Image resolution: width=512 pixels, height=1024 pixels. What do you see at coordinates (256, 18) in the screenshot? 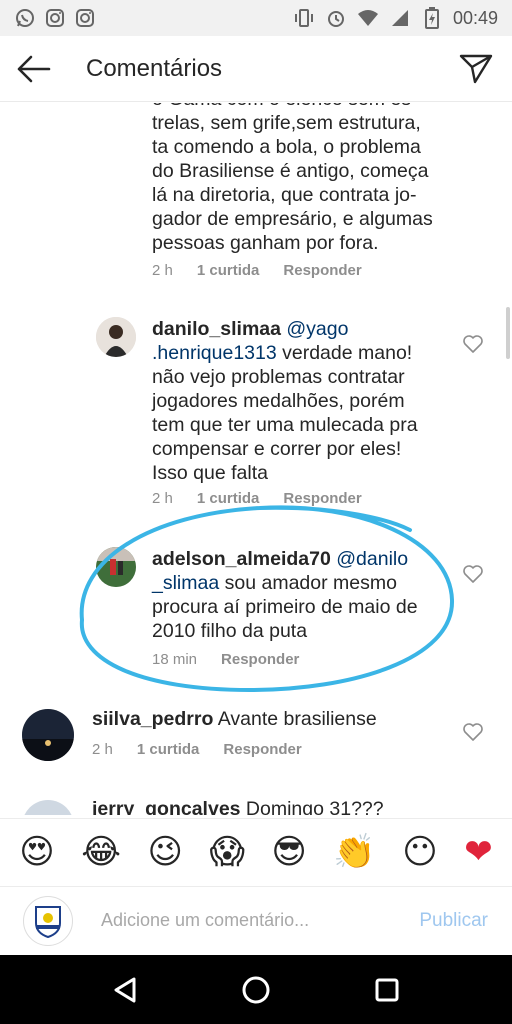
I see `status-bar: 00:49` at bounding box center [256, 18].